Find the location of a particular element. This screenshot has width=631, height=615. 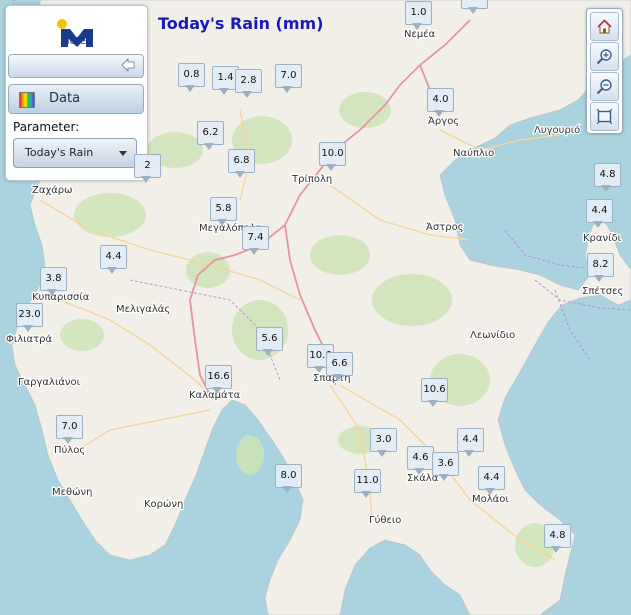

zoom-extent-icon is located at coordinates (604, 116).